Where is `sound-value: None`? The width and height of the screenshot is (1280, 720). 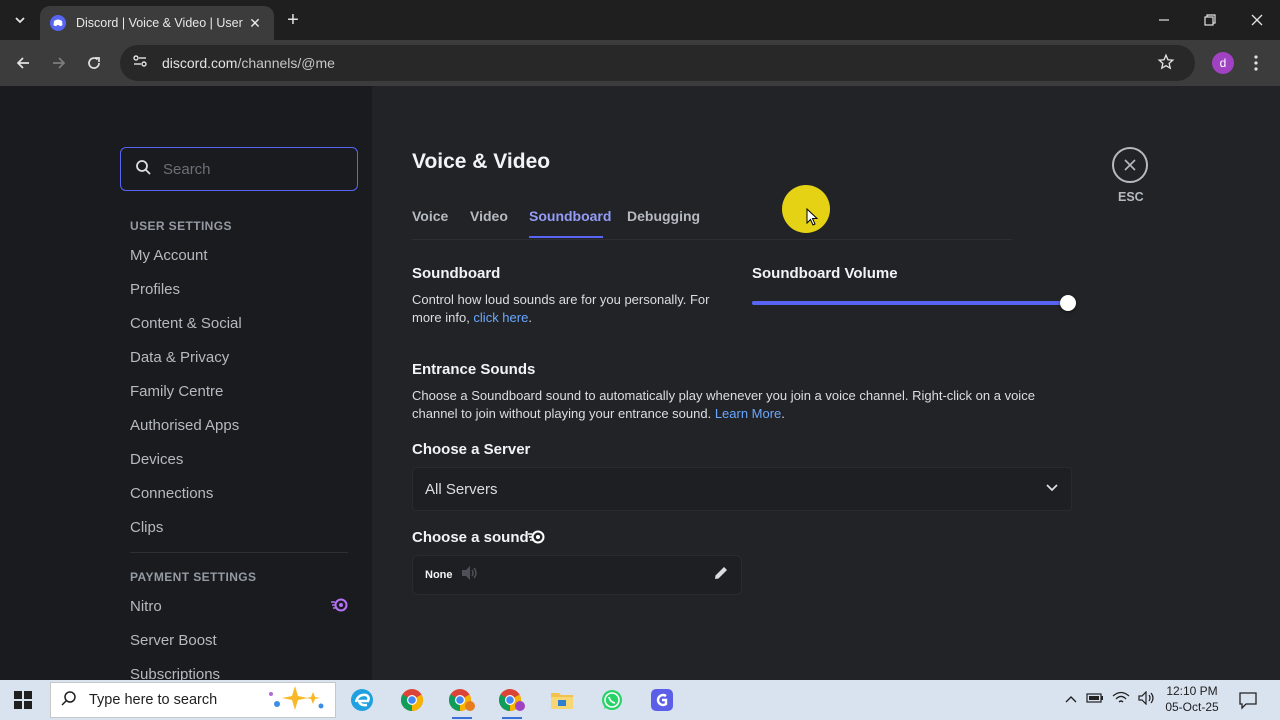 sound-value: None is located at coordinates (439, 575).